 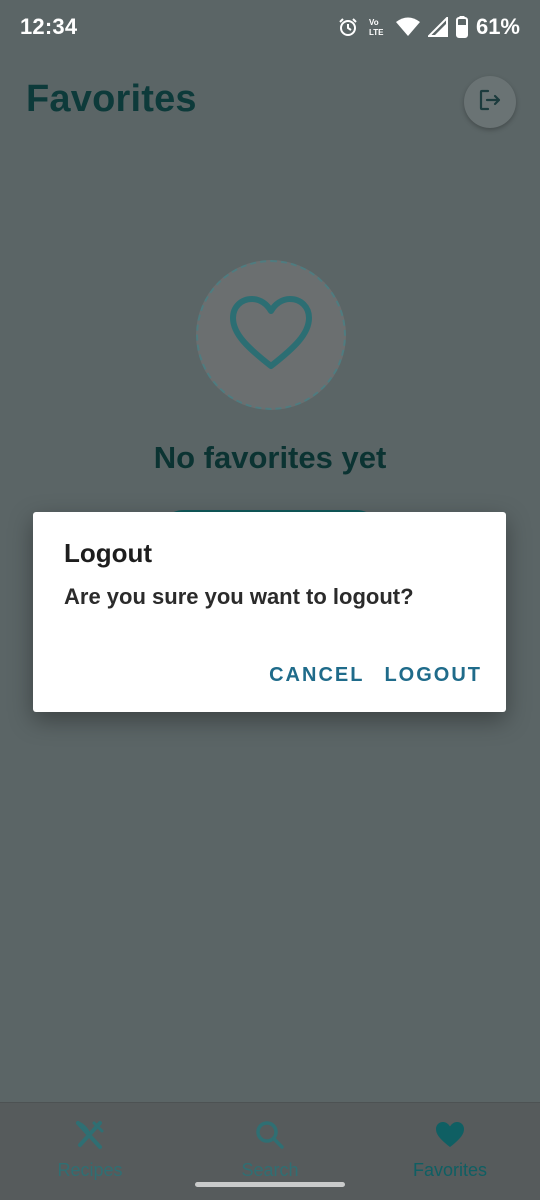 I want to click on logout-icon, so click(x=490, y=102).